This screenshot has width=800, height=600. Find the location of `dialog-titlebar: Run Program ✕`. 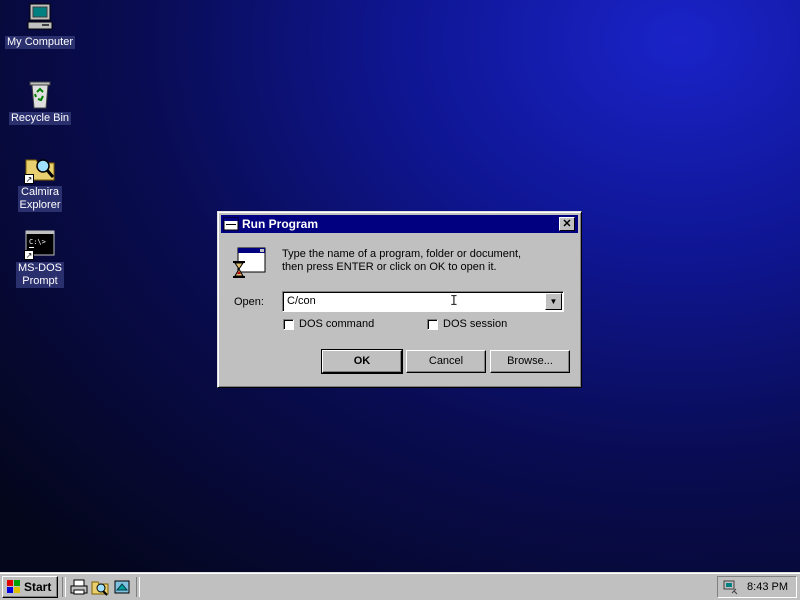

dialog-titlebar: Run Program ✕ is located at coordinates (399, 224).